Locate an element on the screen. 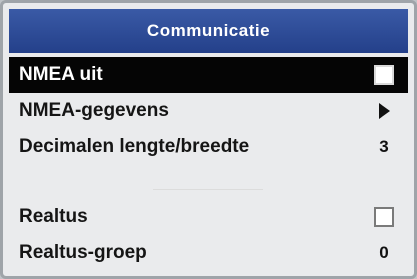  submenu-arrow-icon is located at coordinates (384, 111).